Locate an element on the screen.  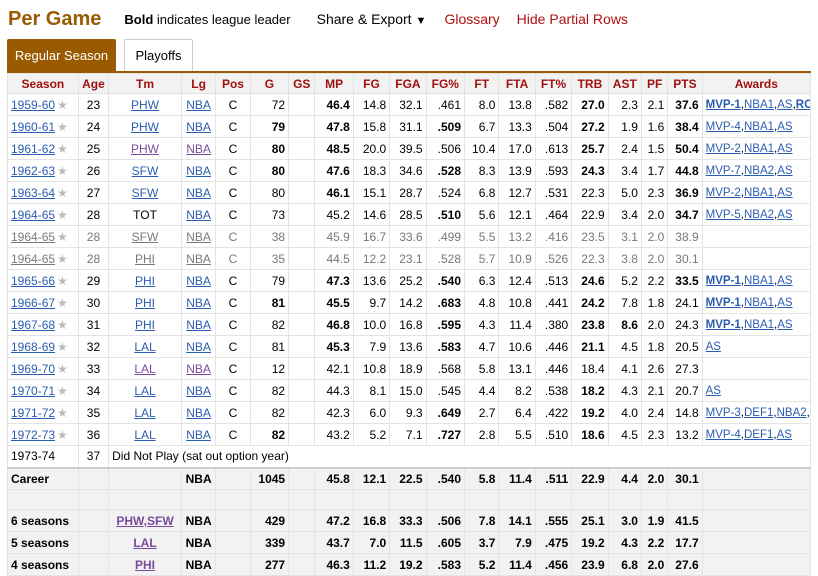
award-link: MVP-5 is located at coordinates (723, 215).